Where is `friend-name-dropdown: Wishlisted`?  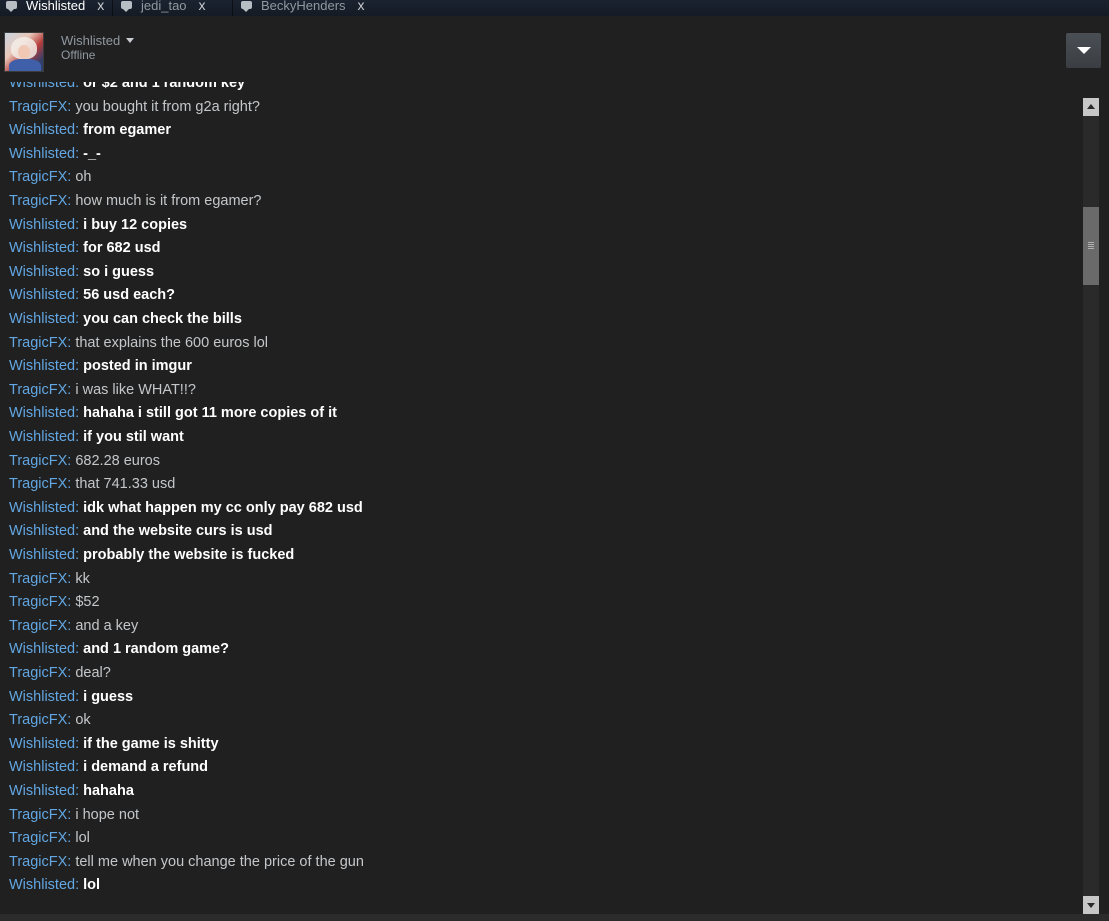 friend-name-dropdown: Wishlisted is located at coordinates (98, 40).